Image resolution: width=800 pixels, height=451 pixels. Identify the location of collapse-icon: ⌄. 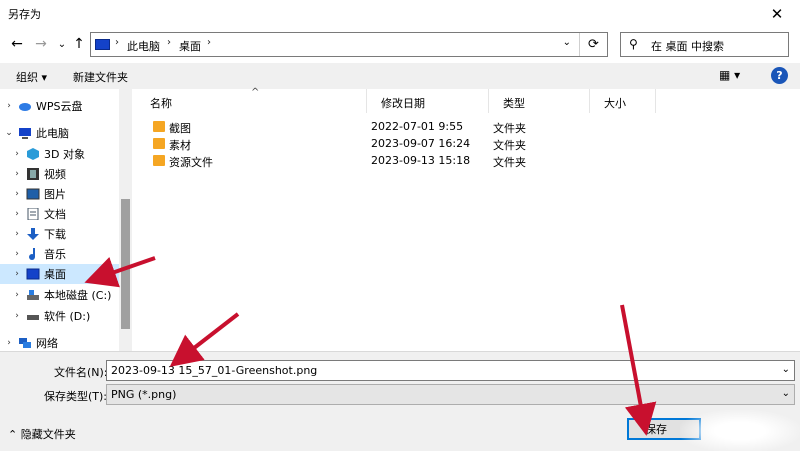
(9, 133).